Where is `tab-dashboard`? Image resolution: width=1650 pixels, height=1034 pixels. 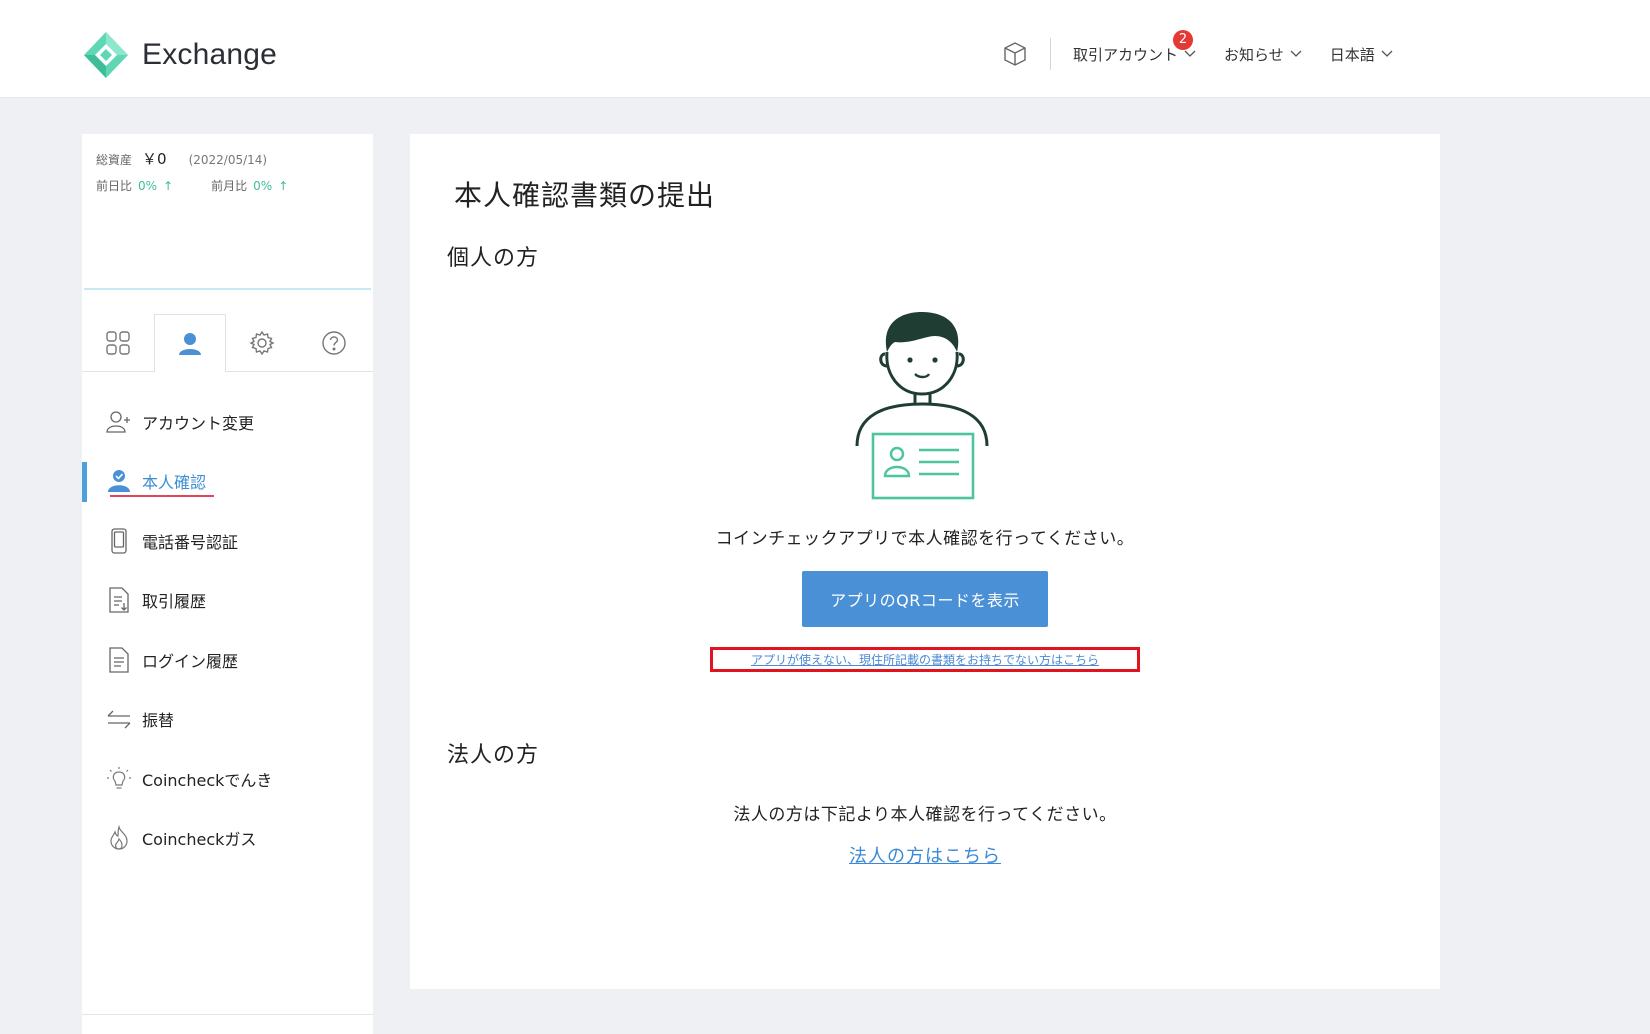 tab-dashboard is located at coordinates (118, 343).